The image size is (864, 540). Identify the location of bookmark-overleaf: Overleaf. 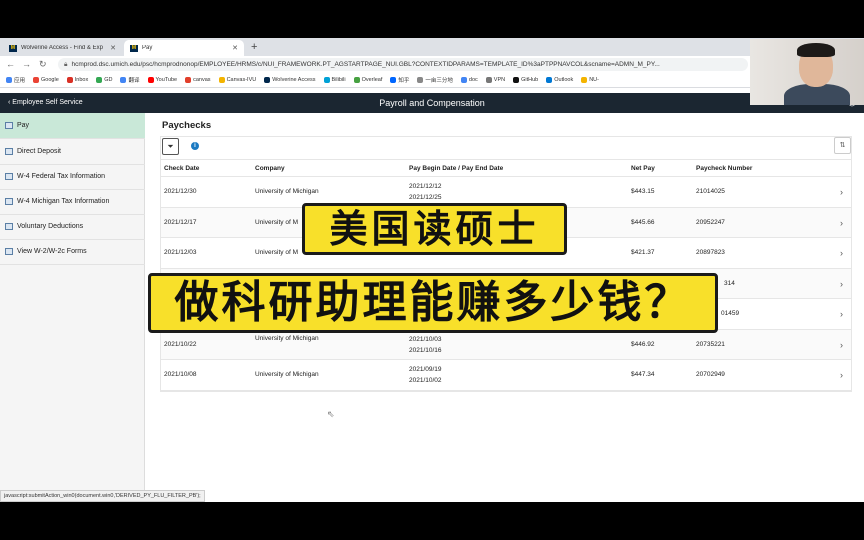
(367, 80).